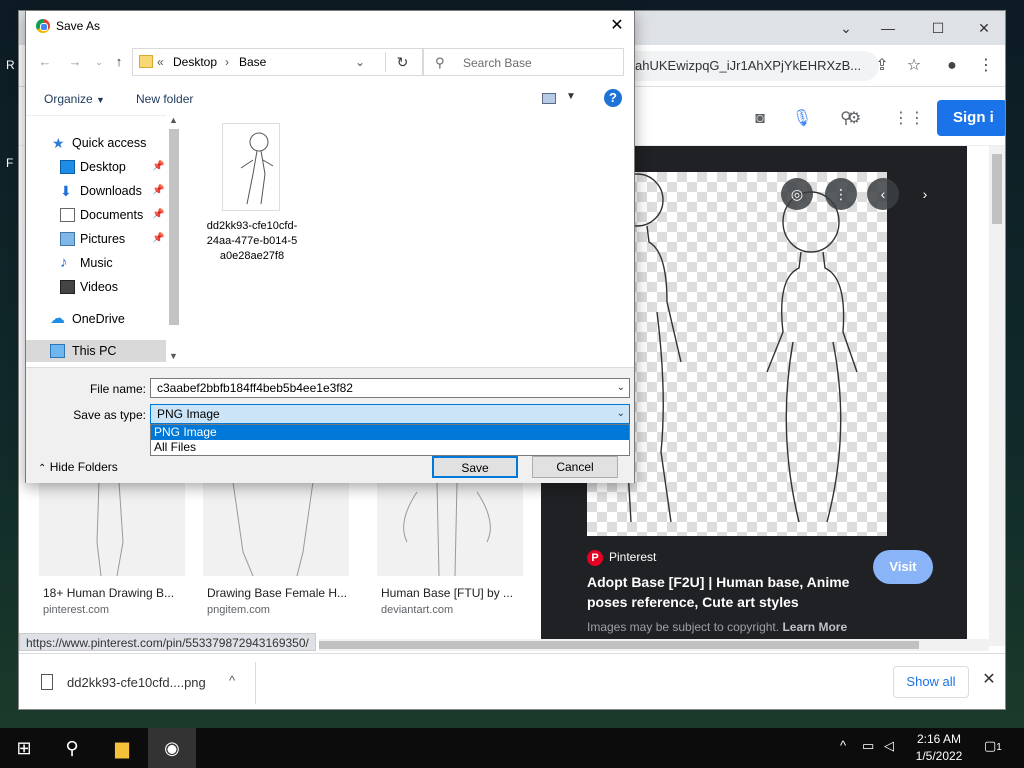  I want to click on cancel-button: Cancel, so click(575, 467).